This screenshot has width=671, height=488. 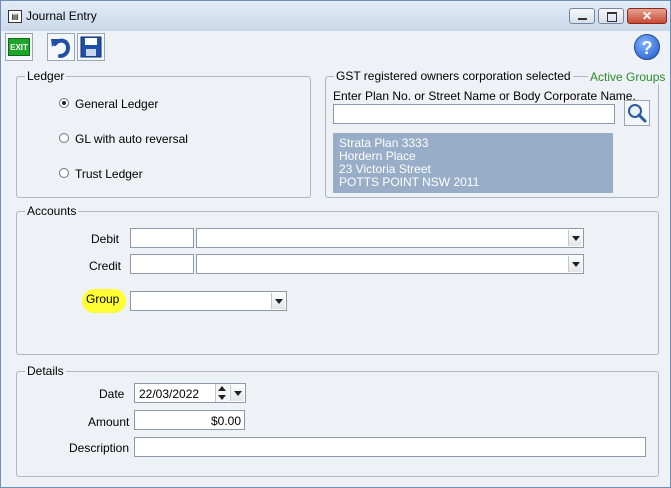 I want to click on minimize-icon, so click(x=582, y=19).